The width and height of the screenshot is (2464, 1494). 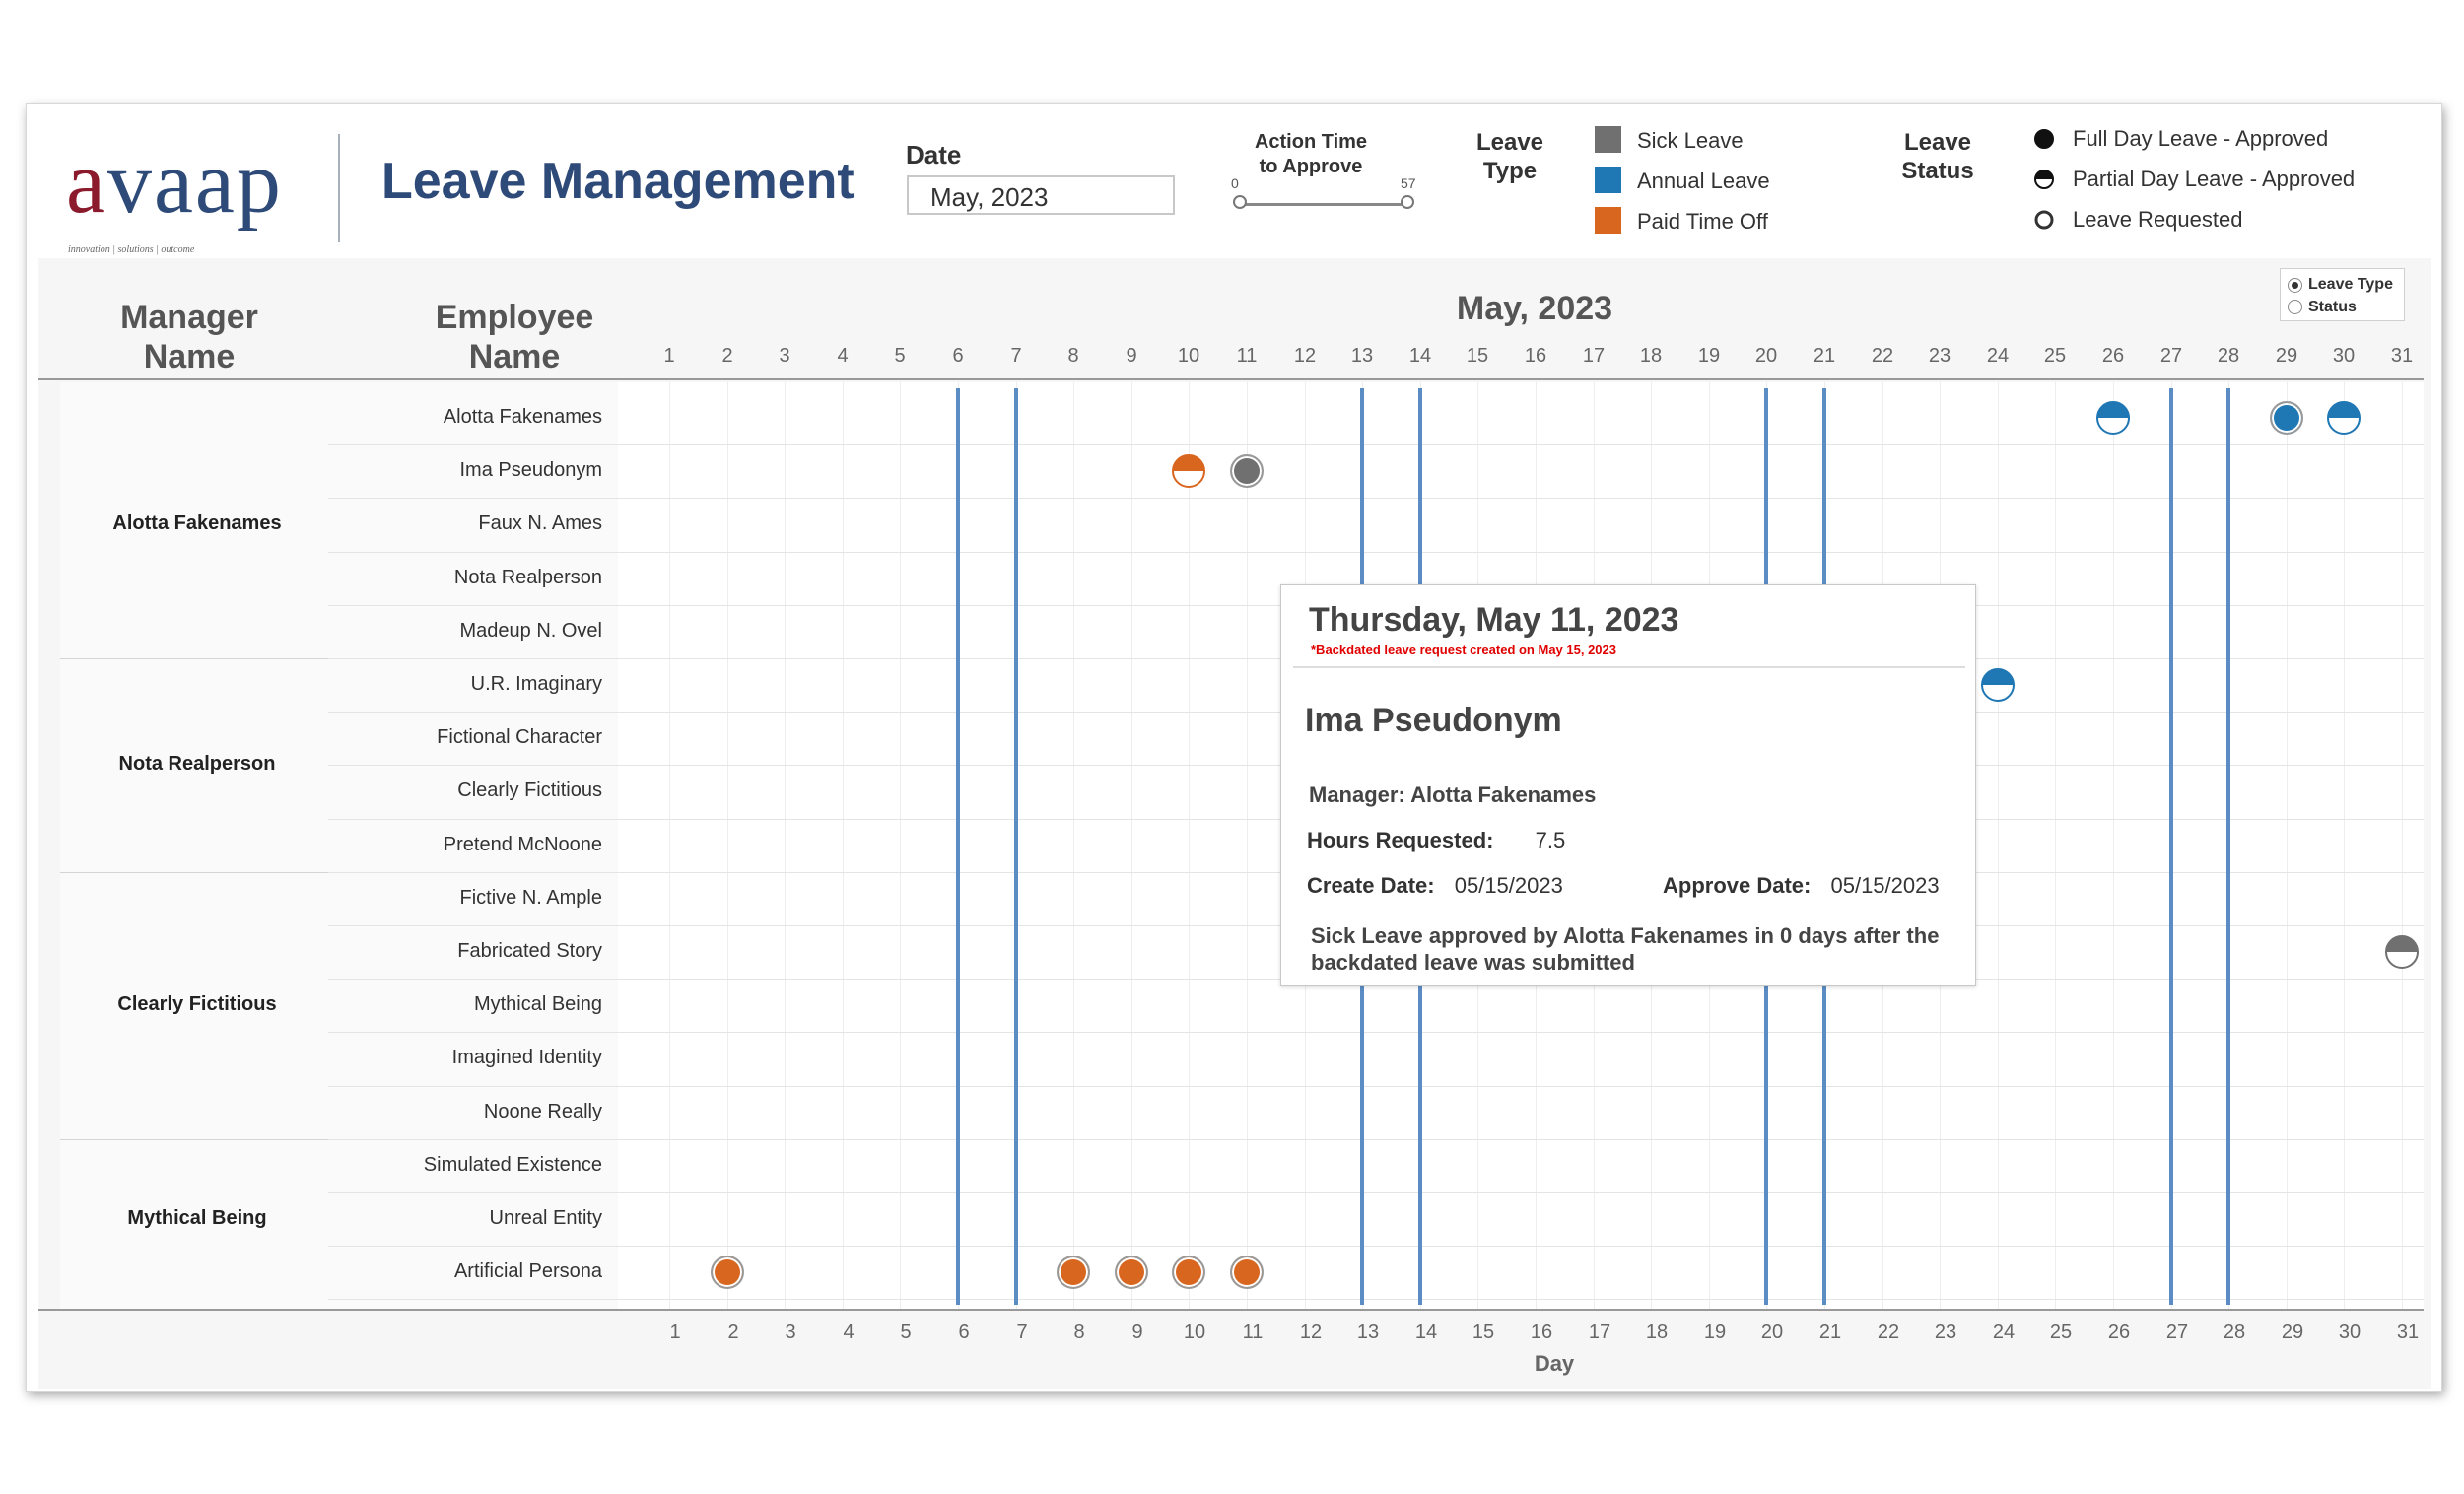 What do you see at coordinates (189, 337) in the screenshot?
I see `manager-name-header: Manager Name` at bounding box center [189, 337].